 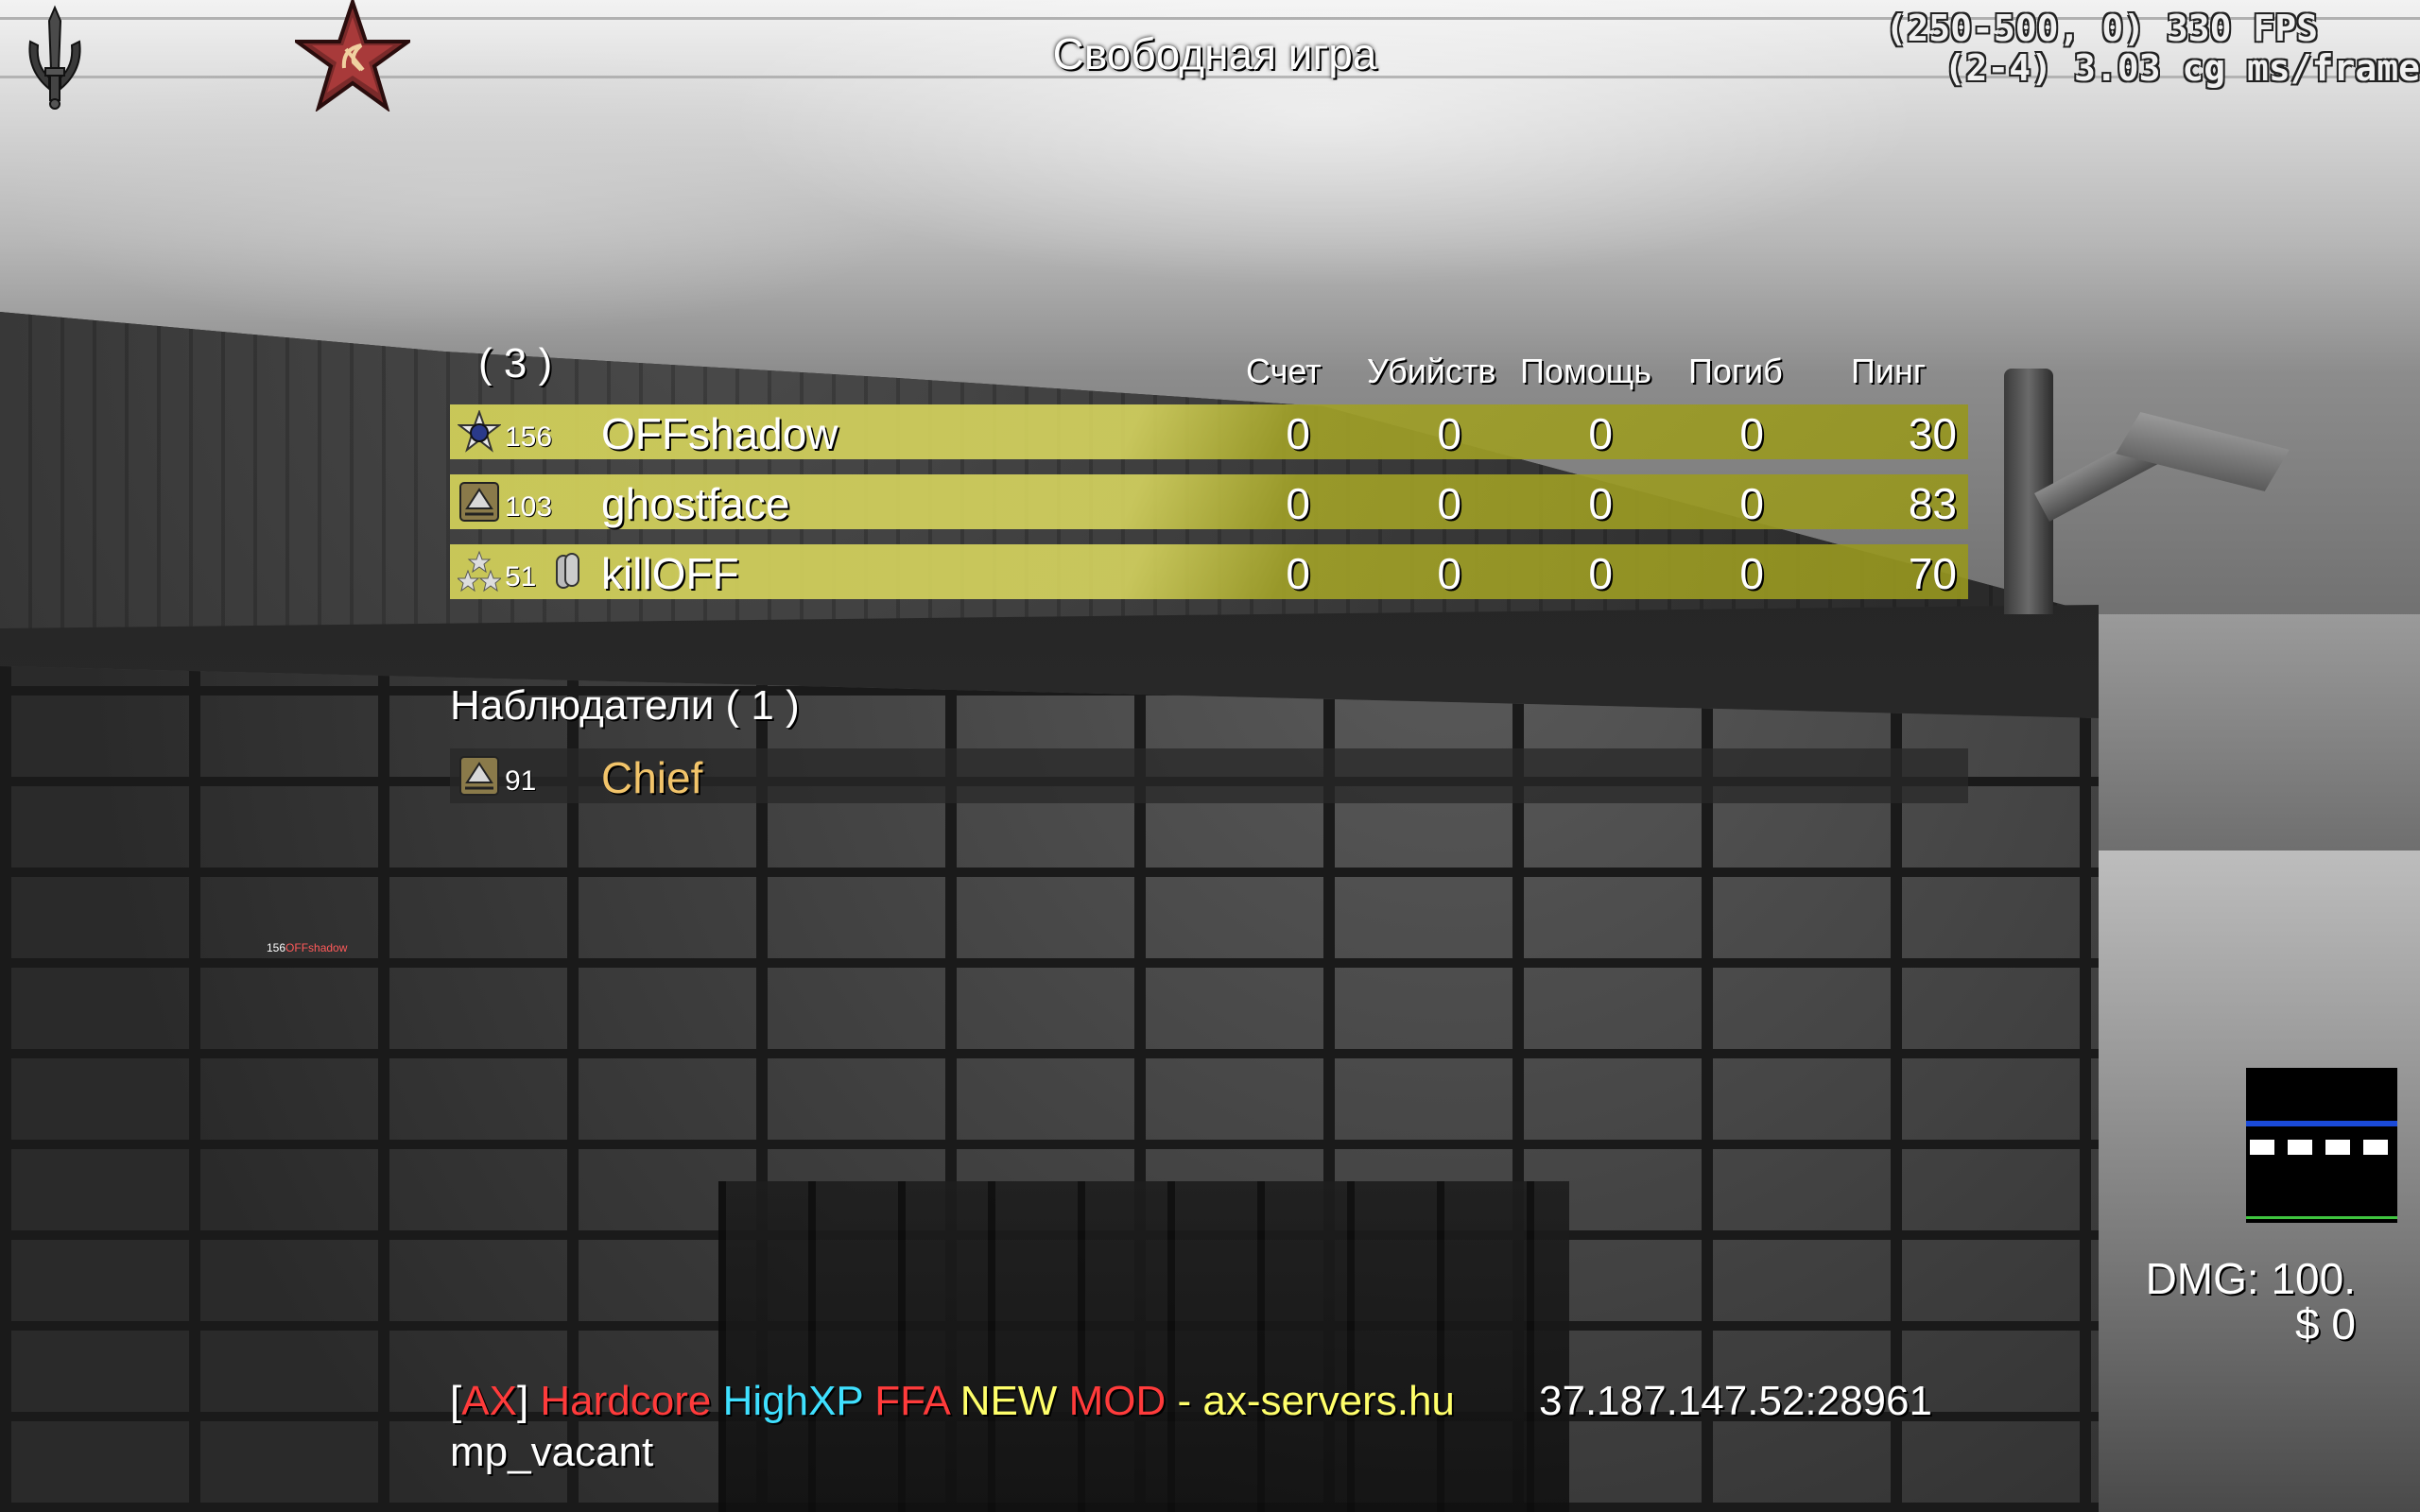 I want to click on server-name-part: AX, so click(x=489, y=1401).